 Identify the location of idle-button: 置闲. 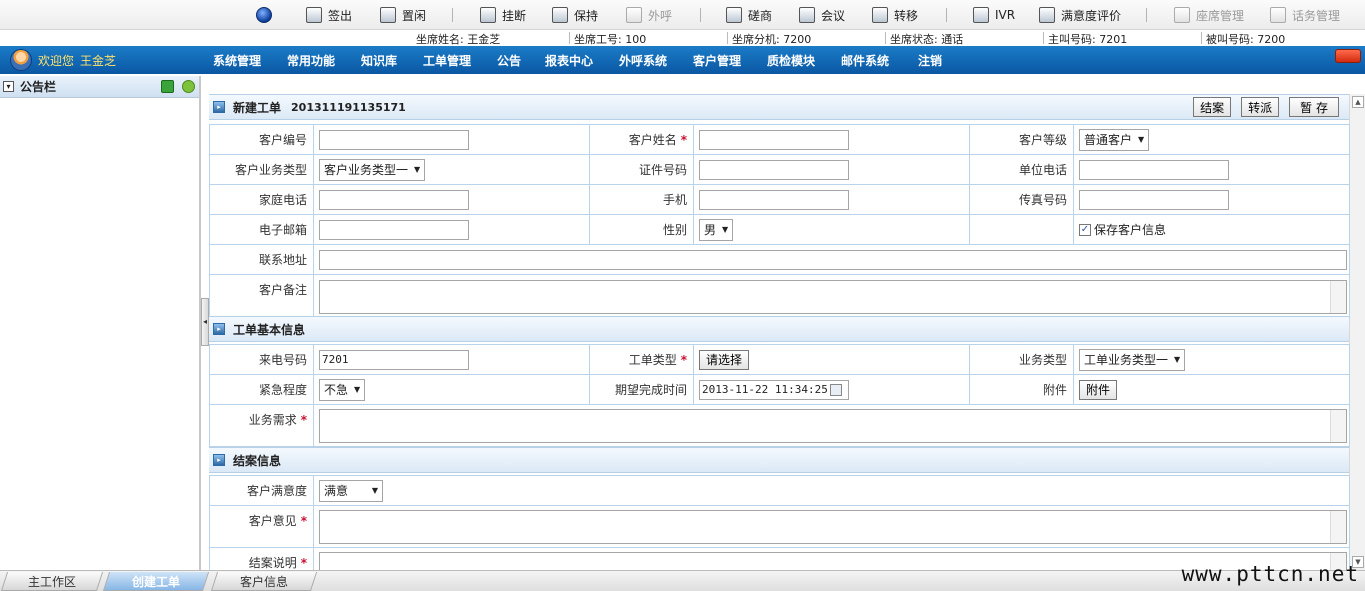
(403, 15).